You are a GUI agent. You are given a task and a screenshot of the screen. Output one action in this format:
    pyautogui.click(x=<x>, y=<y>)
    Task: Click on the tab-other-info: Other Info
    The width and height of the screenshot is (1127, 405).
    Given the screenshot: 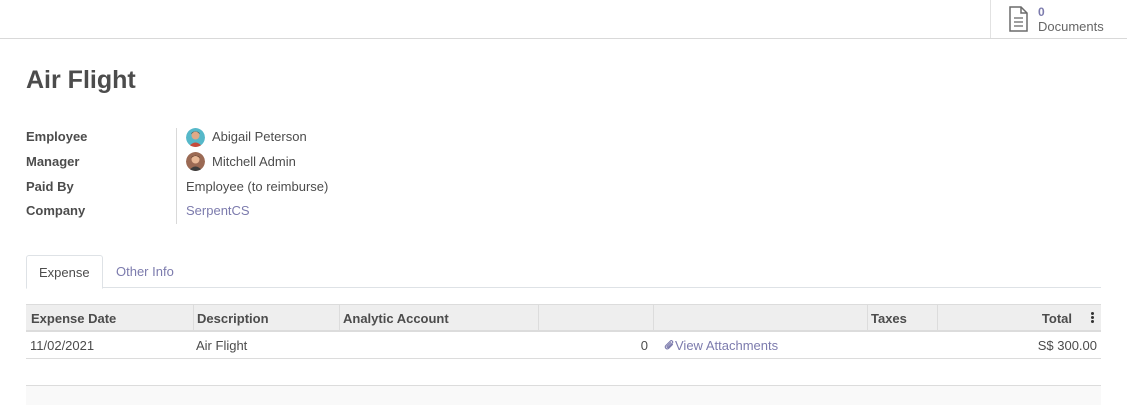 What is the action you would take?
    pyautogui.click(x=145, y=271)
    